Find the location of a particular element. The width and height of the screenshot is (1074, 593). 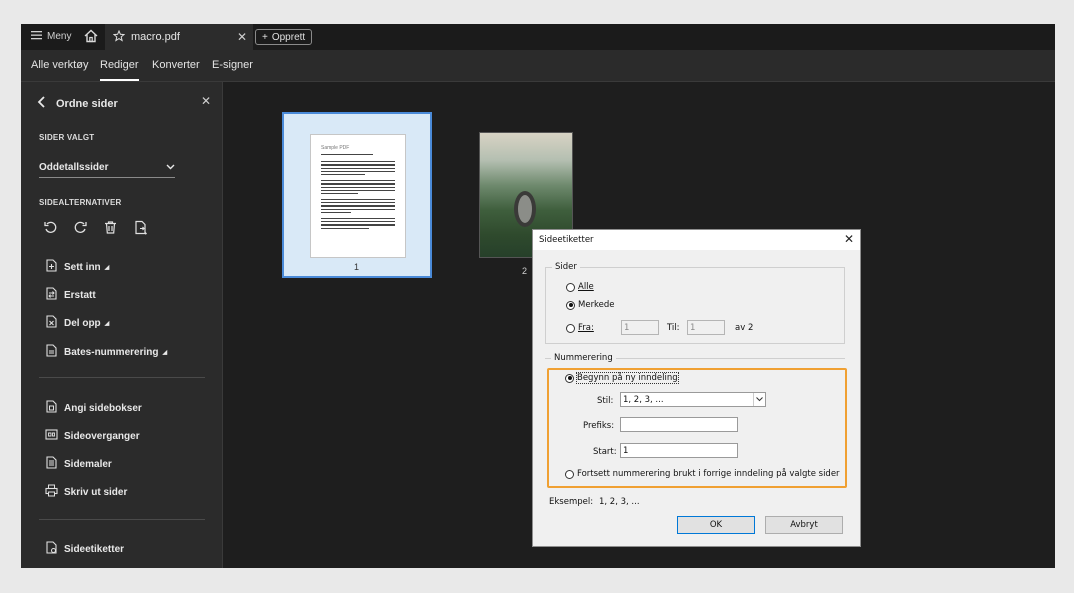

replace-page-icon is located at coordinates (51, 295).